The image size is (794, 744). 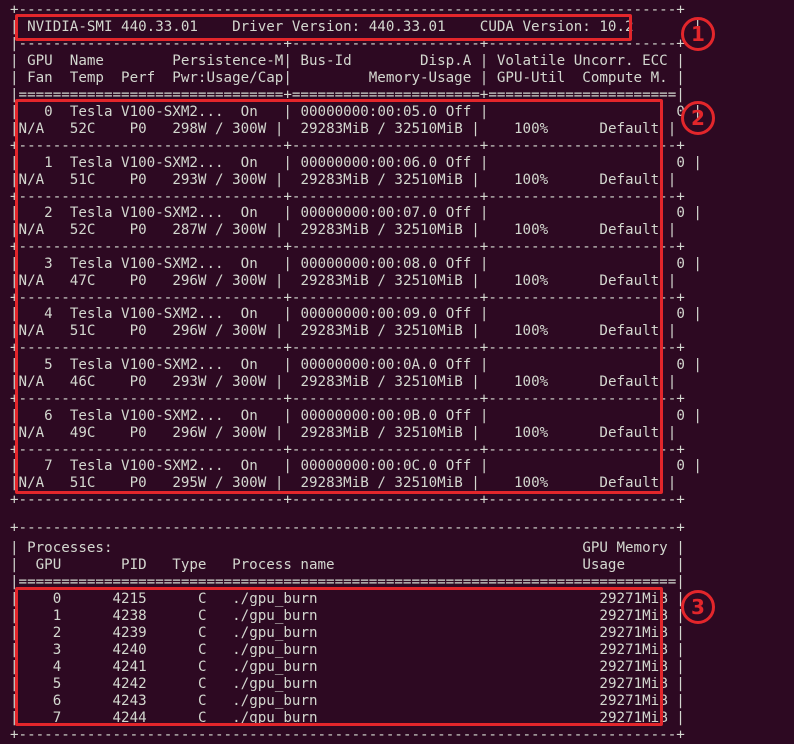 What do you see at coordinates (283, 565) in the screenshot?
I see `proc-header-name: Process name` at bounding box center [283, 565].